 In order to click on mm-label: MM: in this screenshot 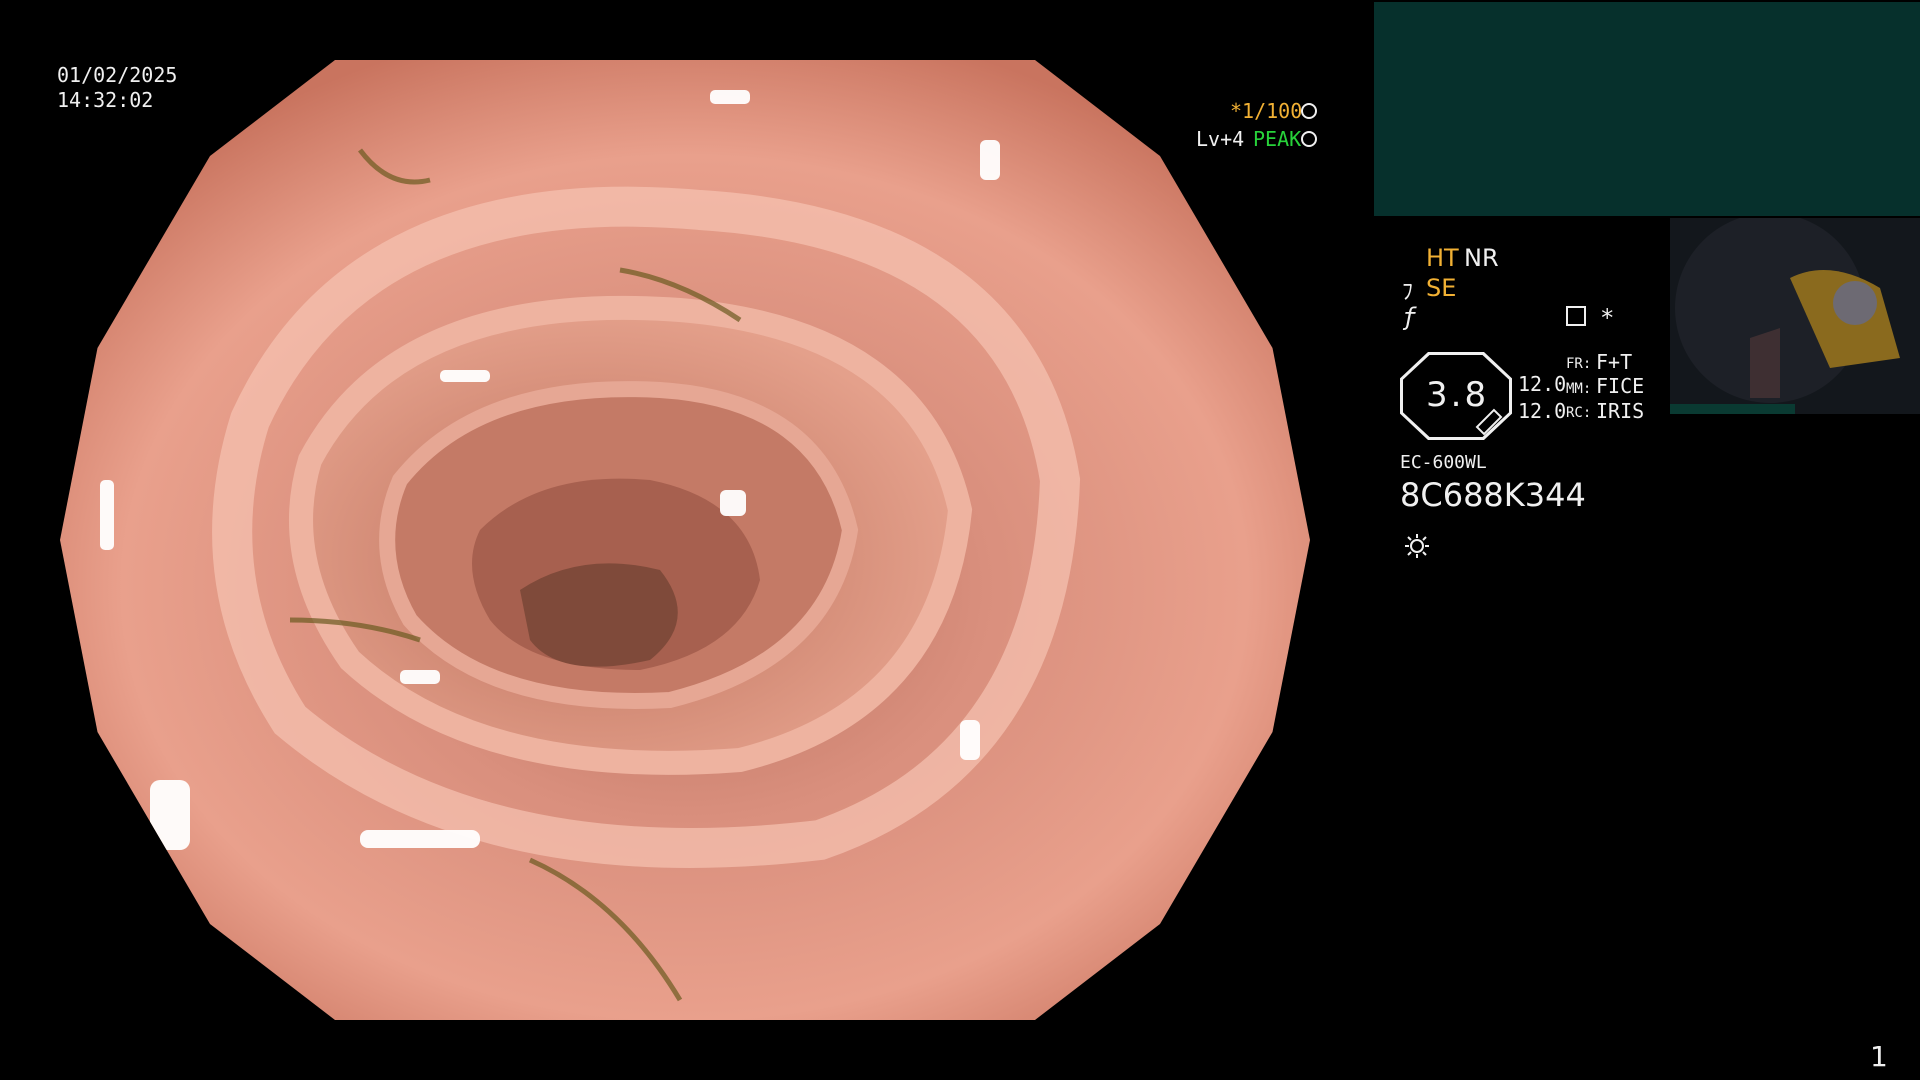, I will do `click(1579, 389)`.